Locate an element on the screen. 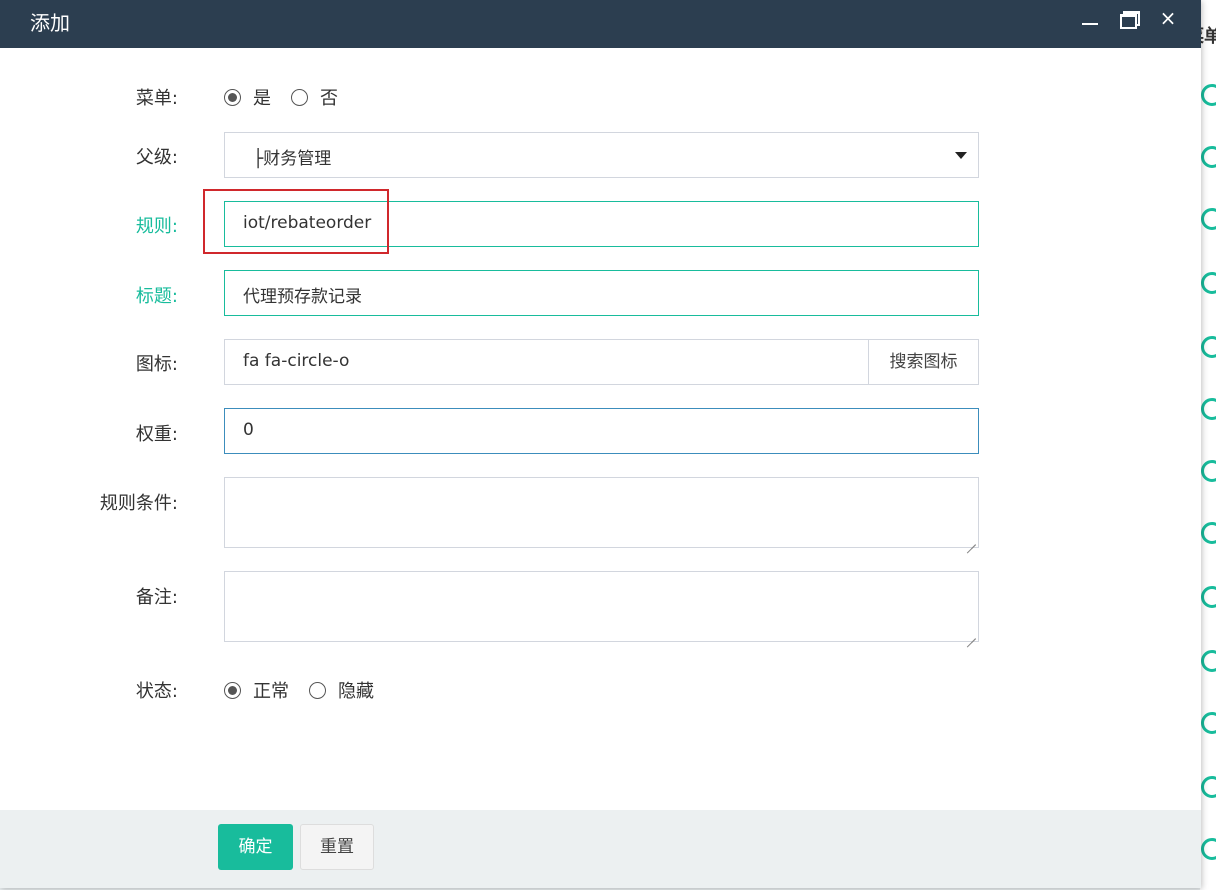  weight-label: 权重: is located at coordinates (156, 434).